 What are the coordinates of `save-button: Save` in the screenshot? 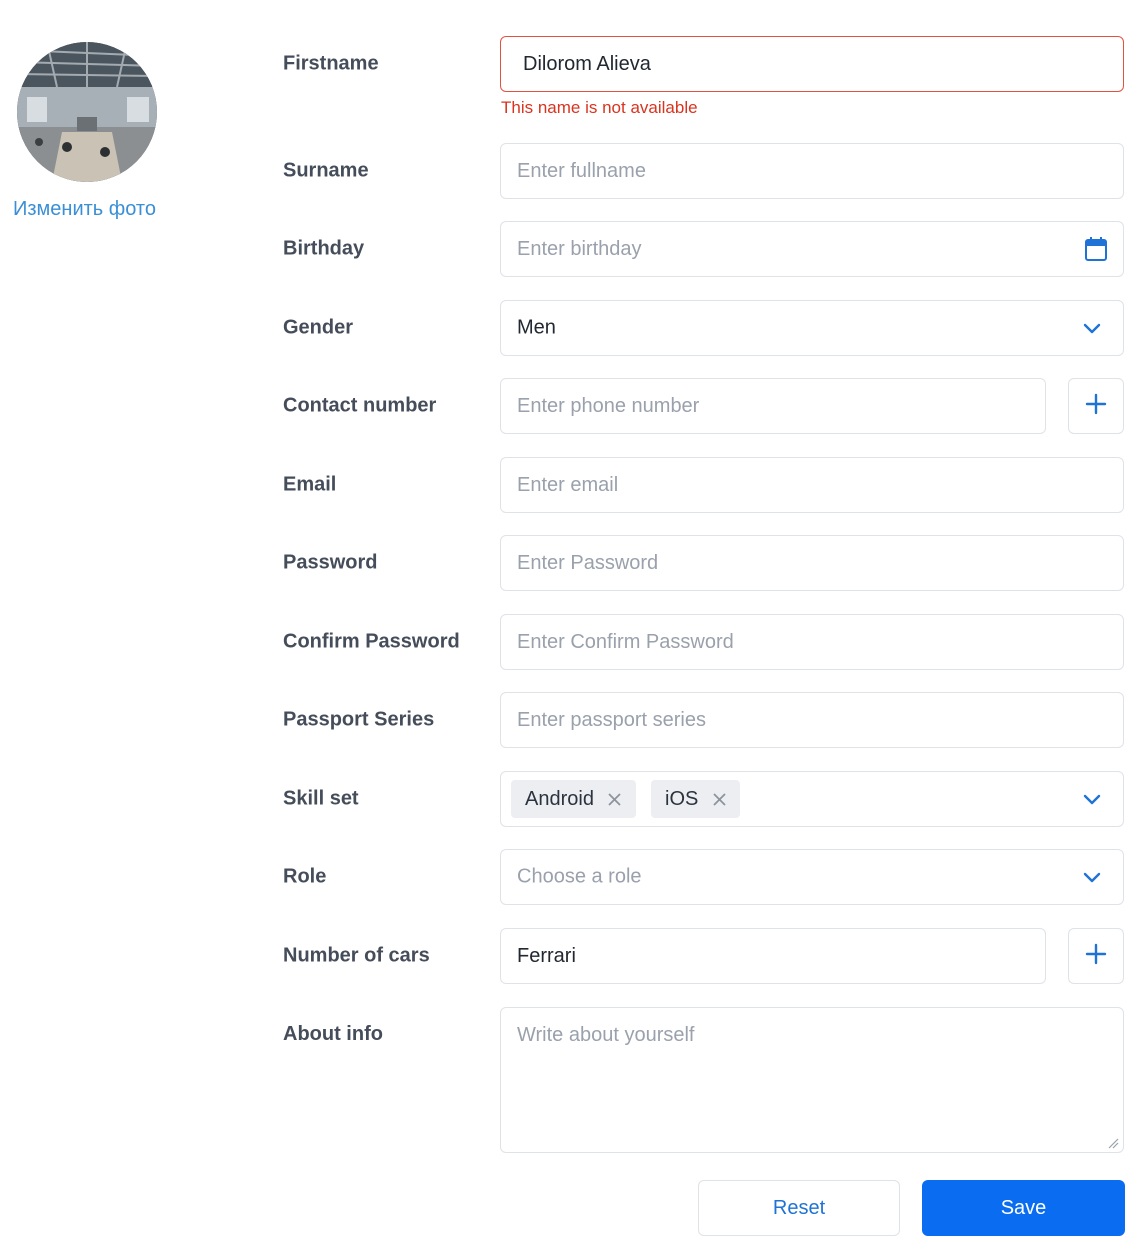 It's located at (1023, 1208).